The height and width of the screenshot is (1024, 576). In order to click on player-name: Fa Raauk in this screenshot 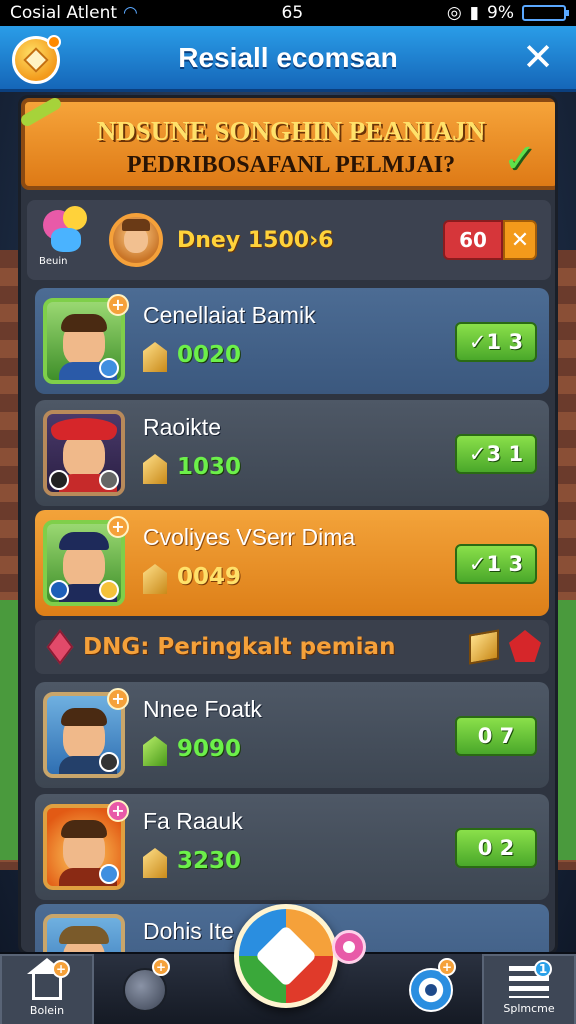, I will do `click(193, 821)`.